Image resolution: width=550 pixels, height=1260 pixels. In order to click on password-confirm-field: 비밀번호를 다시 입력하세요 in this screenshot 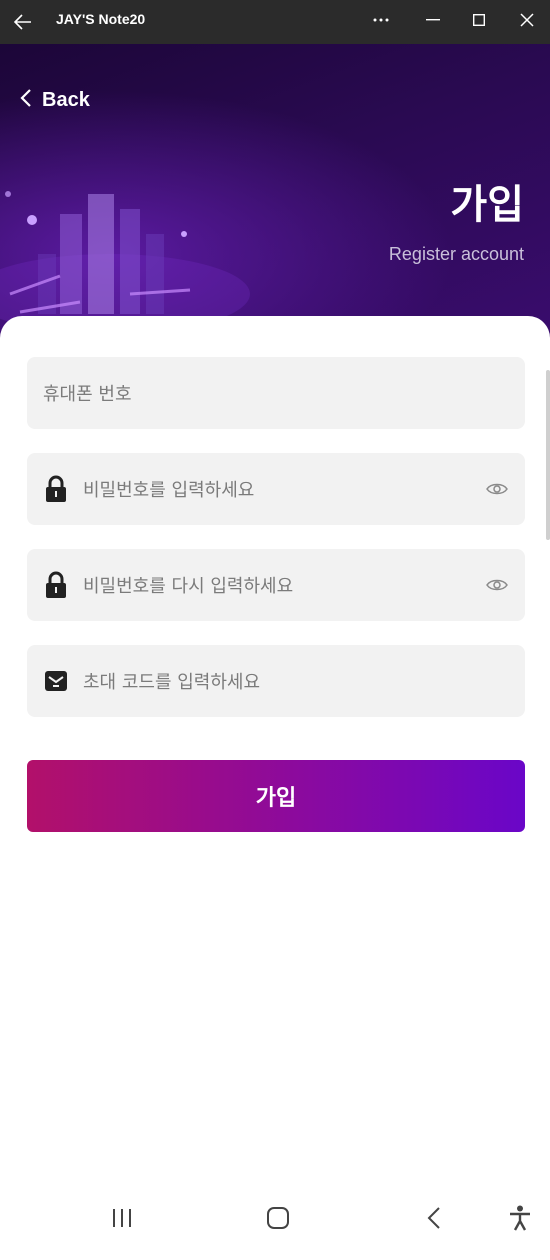, I will do `click(276, 585)`.